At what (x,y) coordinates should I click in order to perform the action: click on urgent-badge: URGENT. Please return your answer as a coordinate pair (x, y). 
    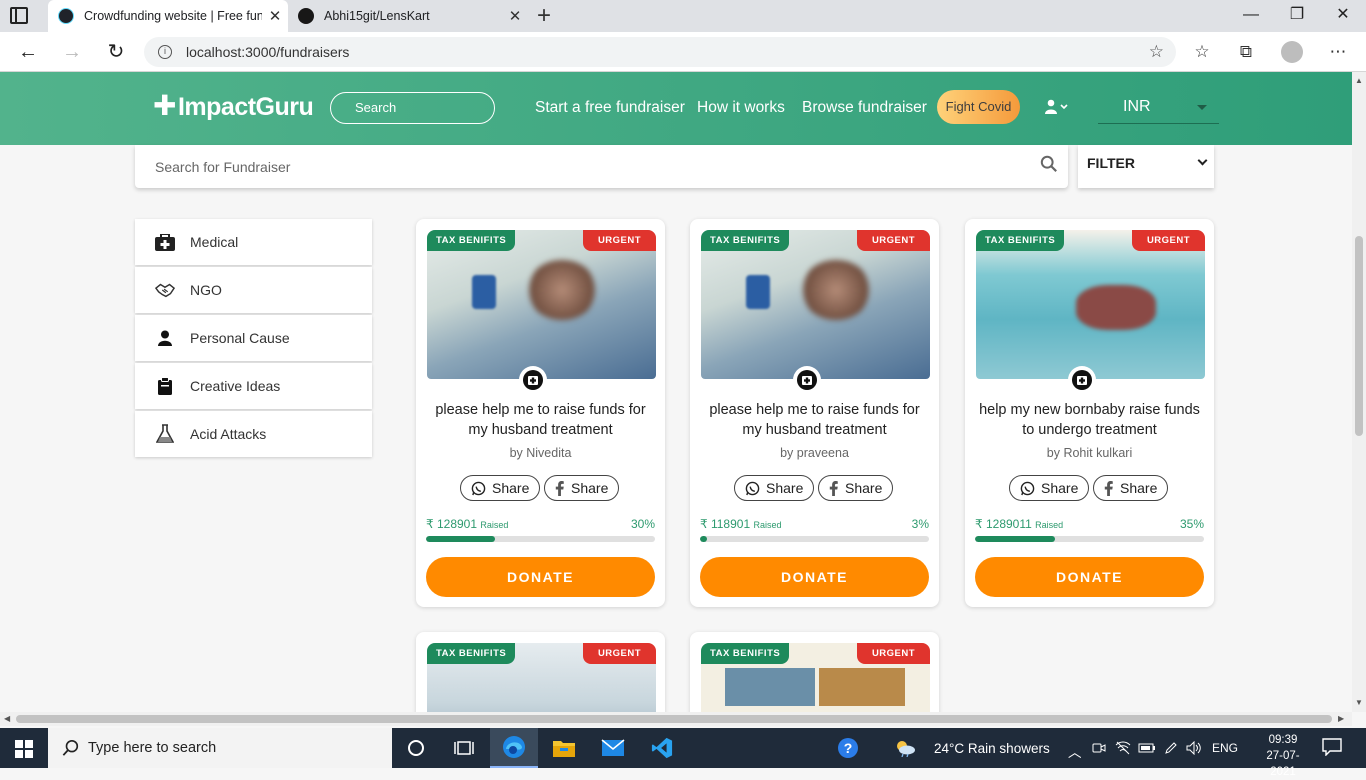
    Looking at the image, I should click on (893, 240).